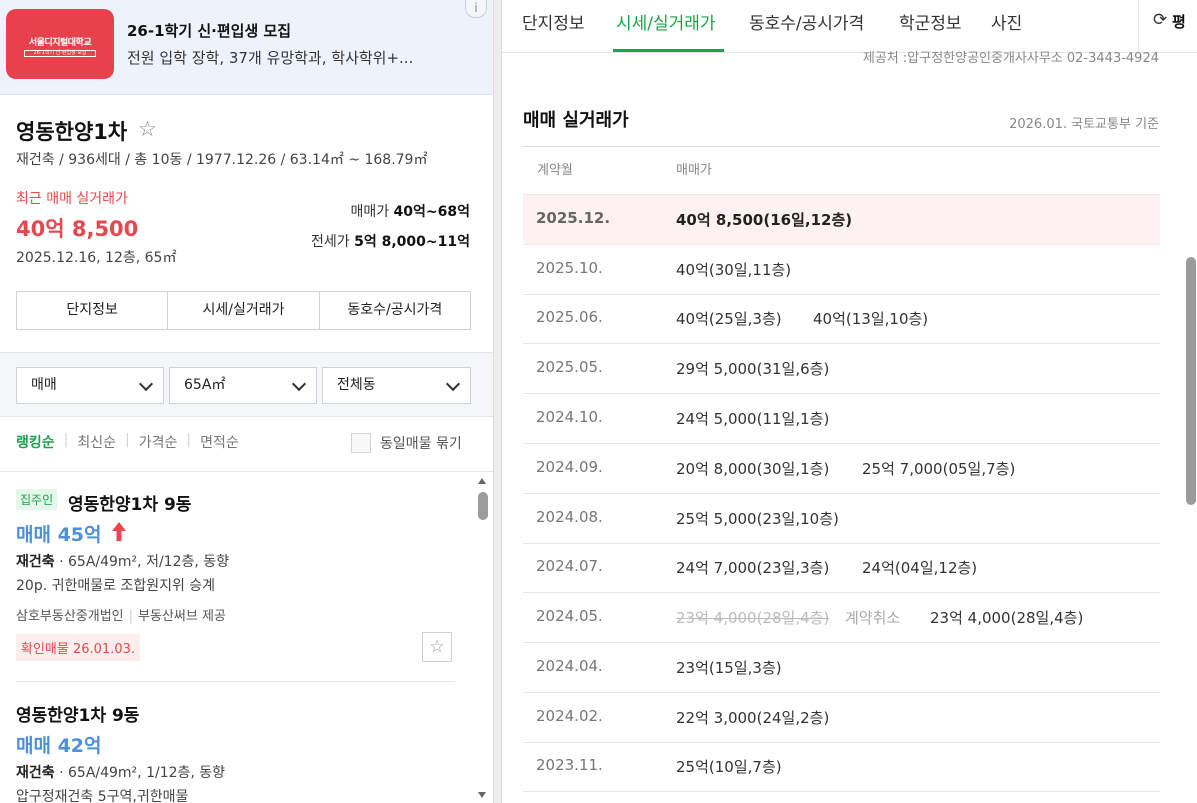  What do you see at coordinates (182, 616) in the screenshot?
I see `listing-provider: 부동산써브 제공` at bounding box center [182, 616].